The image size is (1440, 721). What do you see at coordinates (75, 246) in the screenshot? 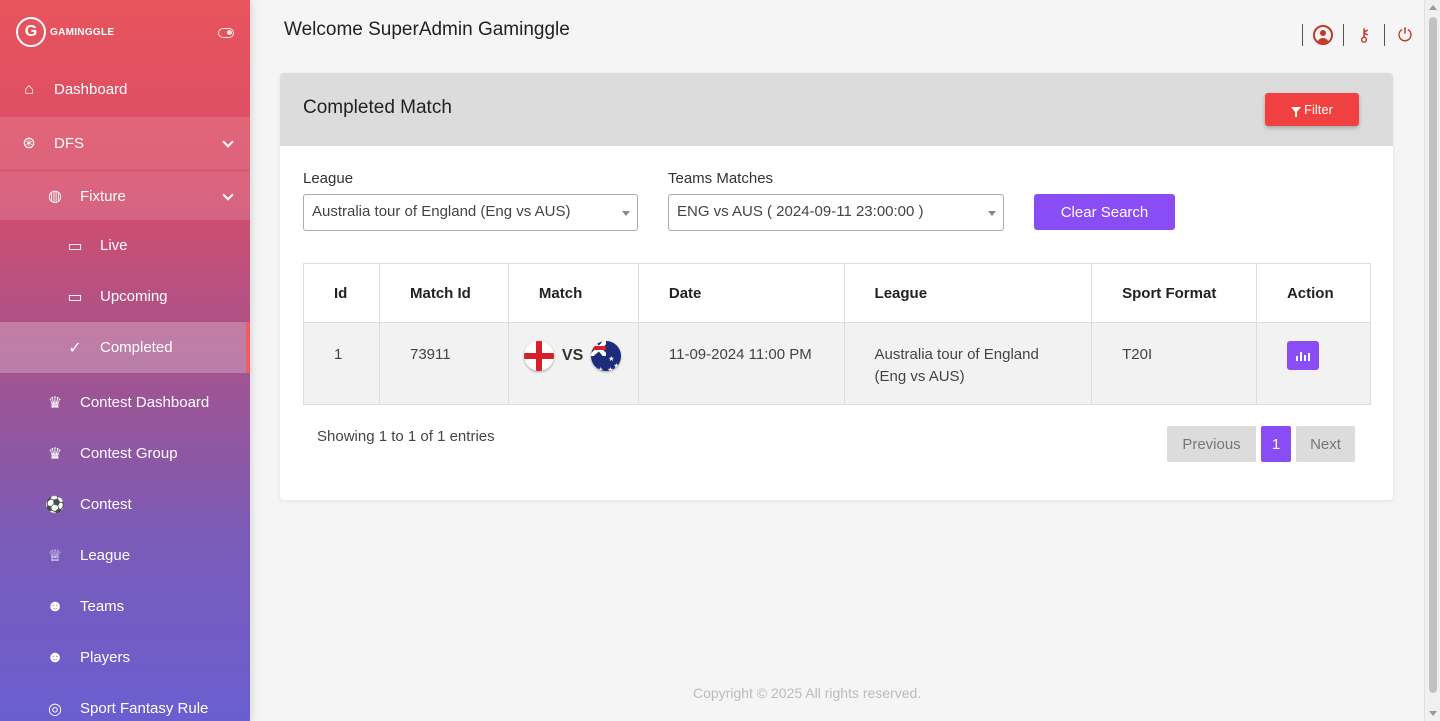
I see `tv-icon: ▭` at bounding box center [75, 246].